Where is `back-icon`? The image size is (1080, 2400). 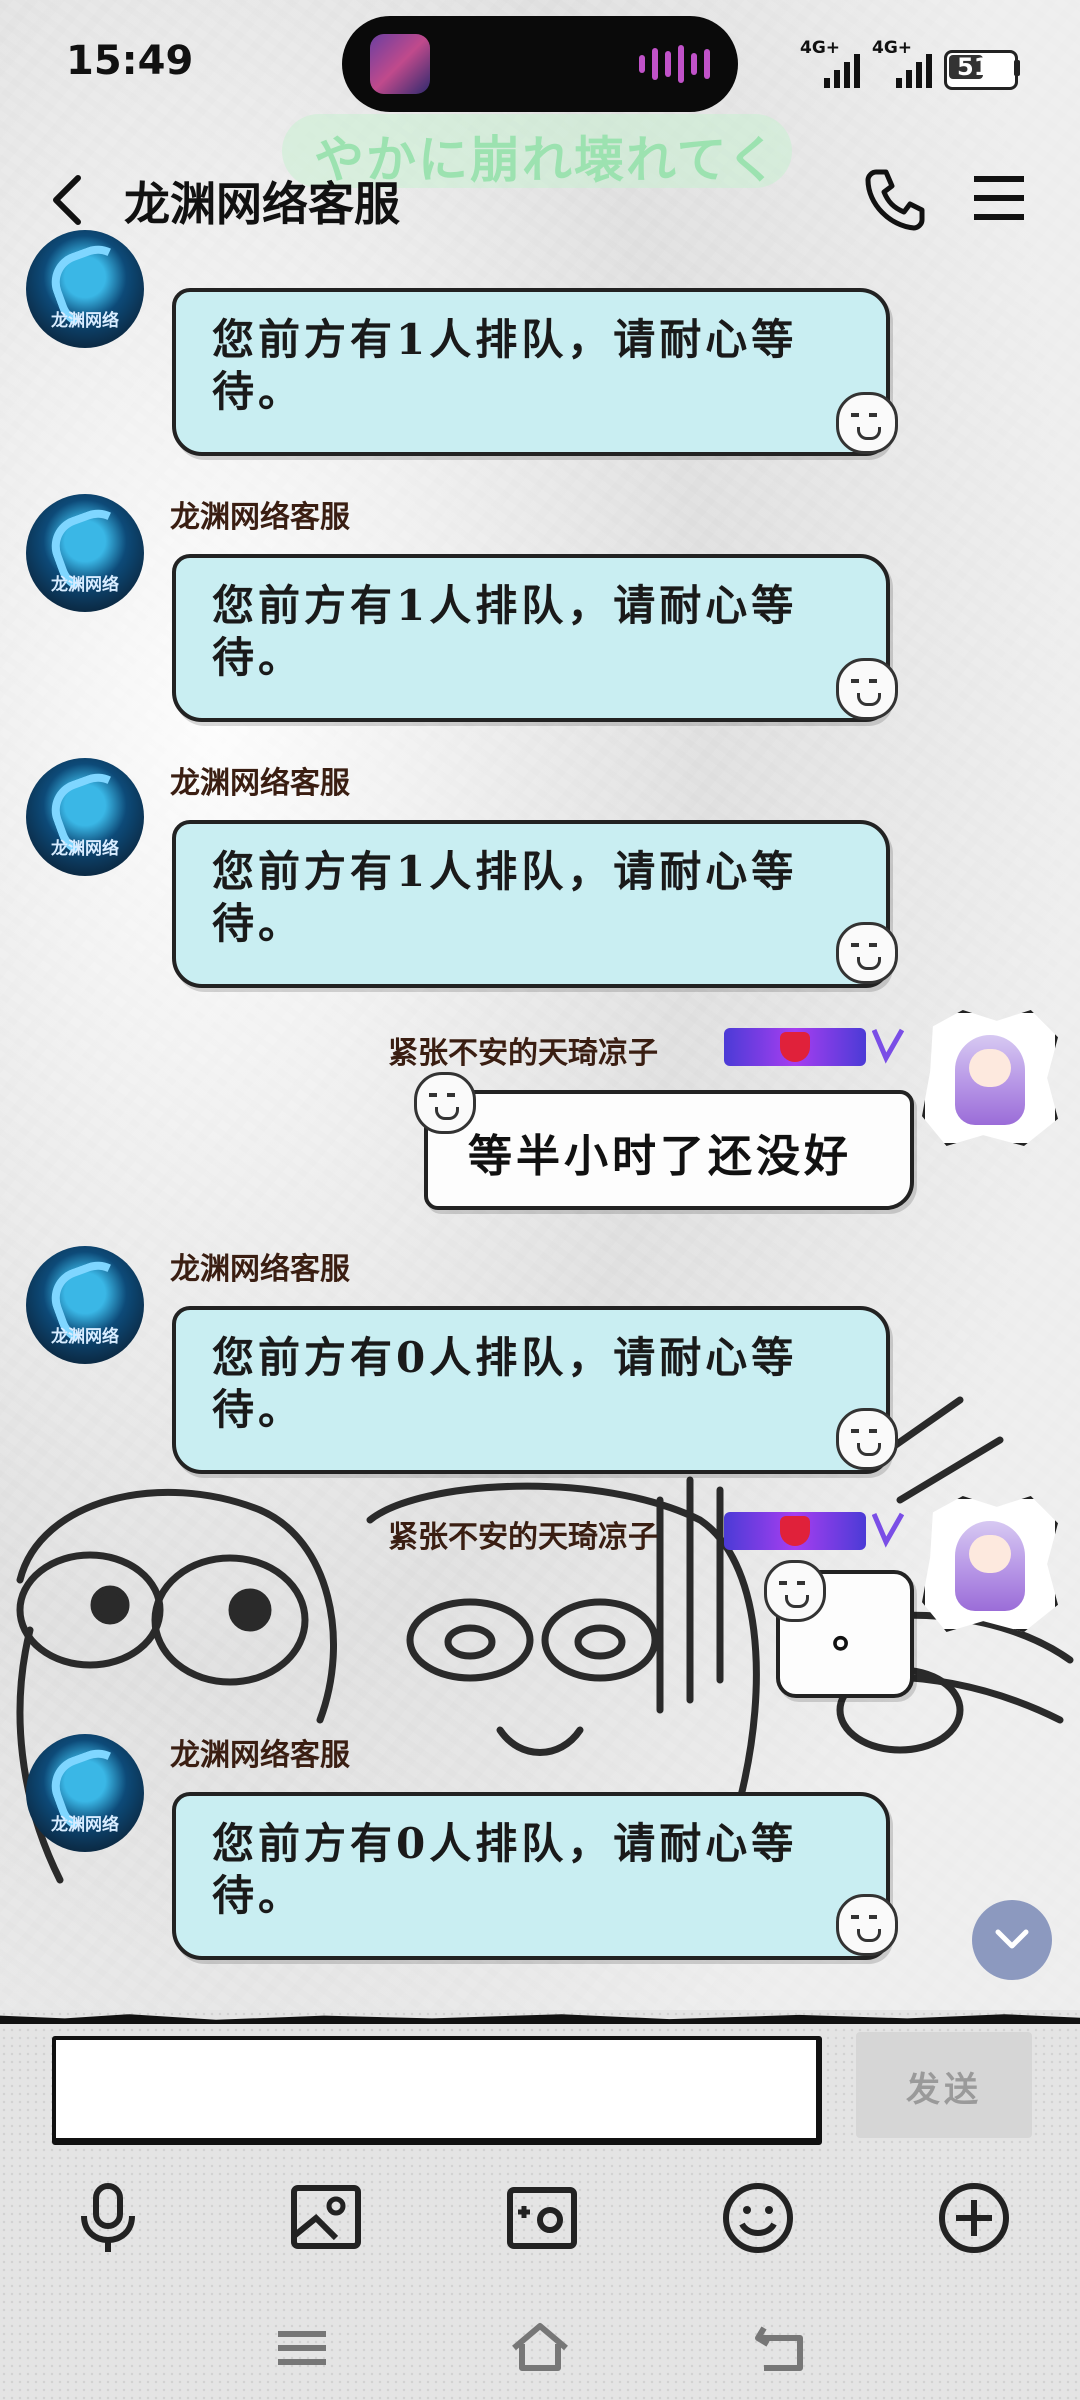 back-icon is located at coordinates (780, 2348).